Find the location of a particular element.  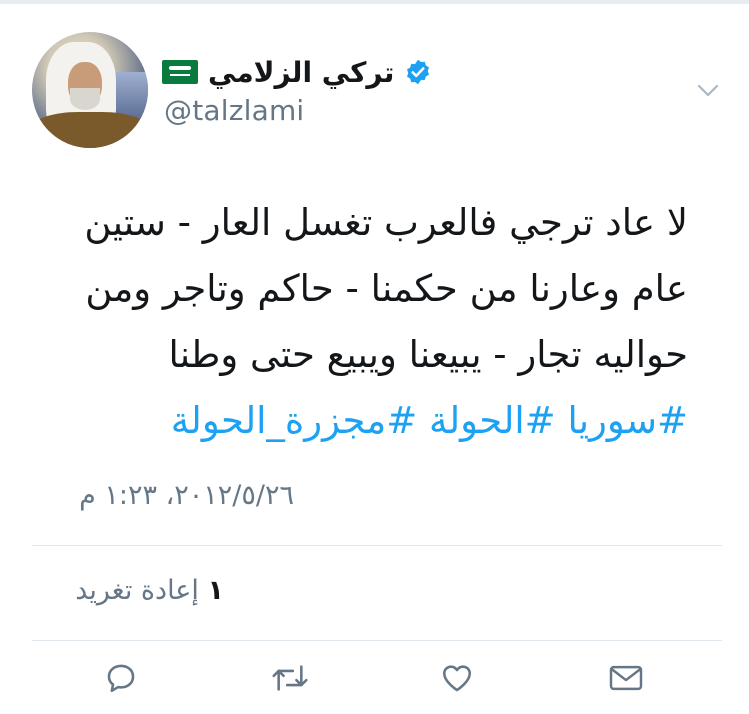

retweet-stats: ١ إعادة تغريد is located at coordinates (129, 590).